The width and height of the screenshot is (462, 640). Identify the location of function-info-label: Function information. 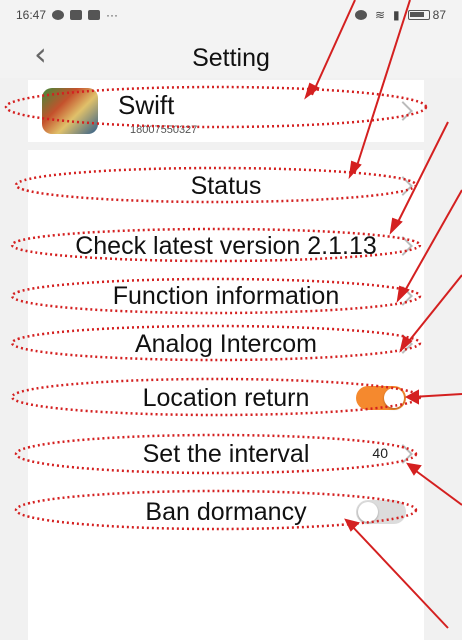
(226, 295).